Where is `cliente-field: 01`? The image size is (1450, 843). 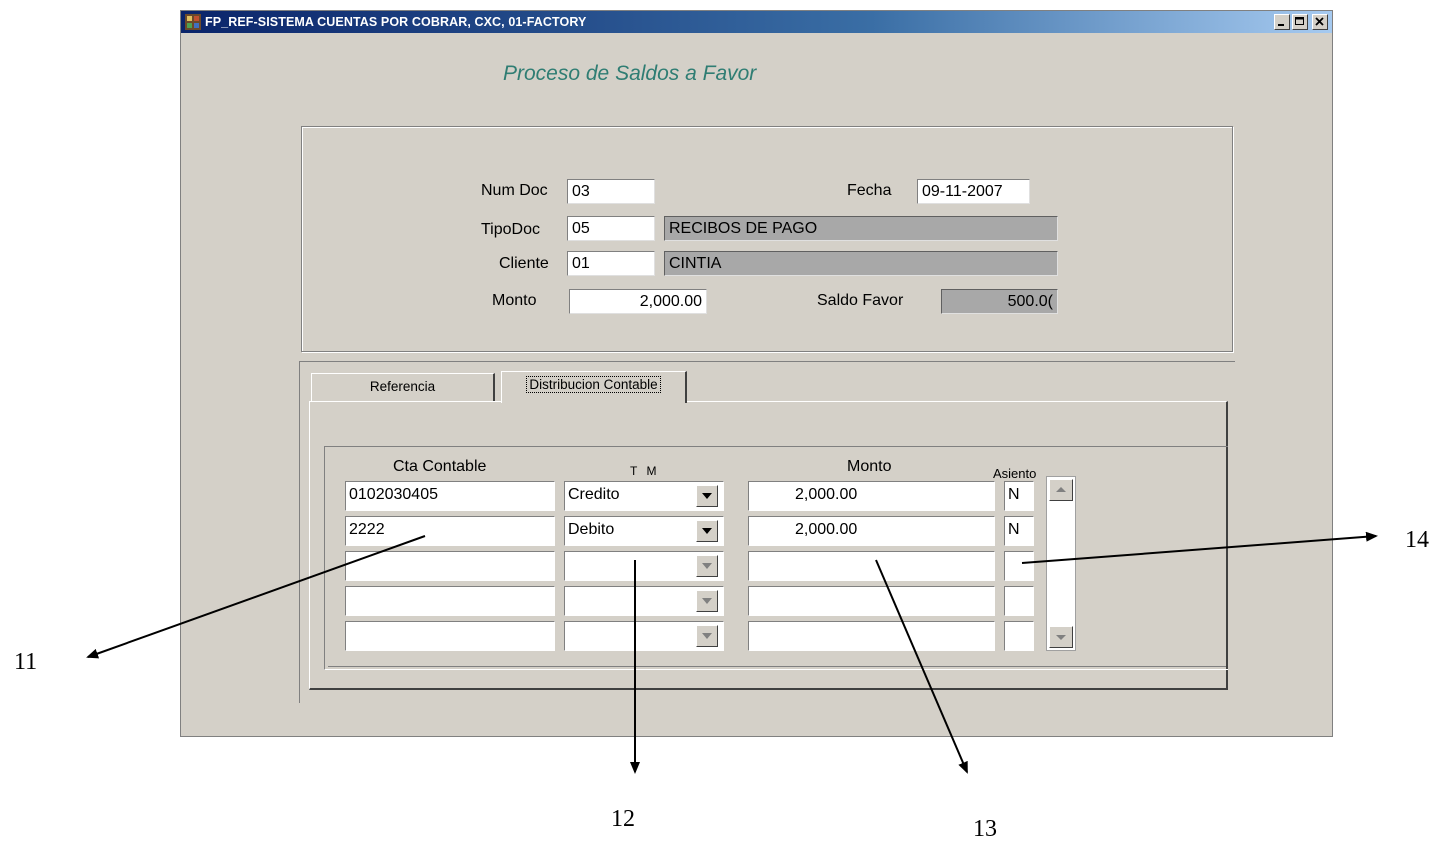 cliente-field: 01 is located at coordinates (611, 263).